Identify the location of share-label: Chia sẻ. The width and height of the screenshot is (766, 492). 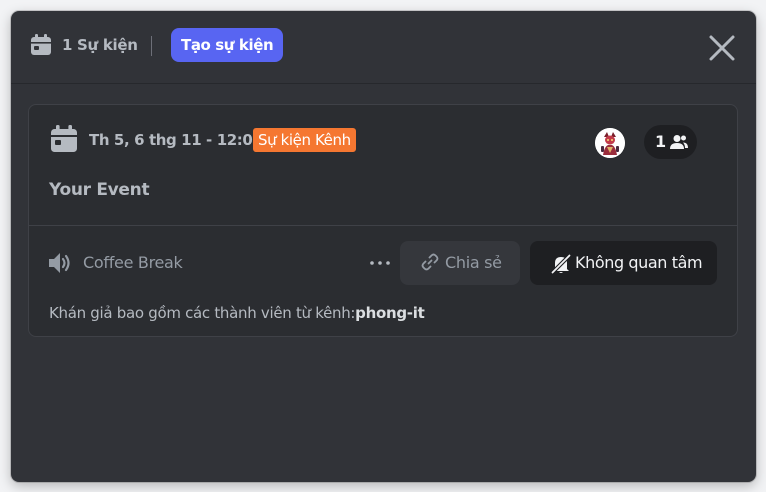
(473, 262).